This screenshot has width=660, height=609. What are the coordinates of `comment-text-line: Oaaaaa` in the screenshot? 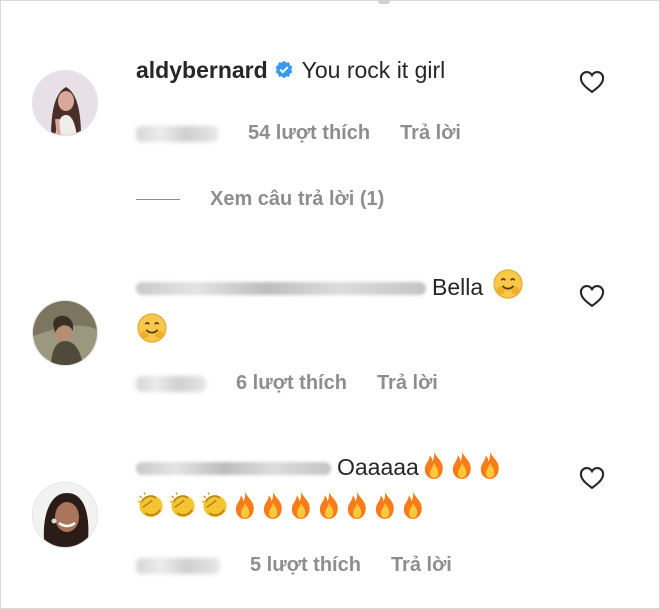 It's located at (346, 469).